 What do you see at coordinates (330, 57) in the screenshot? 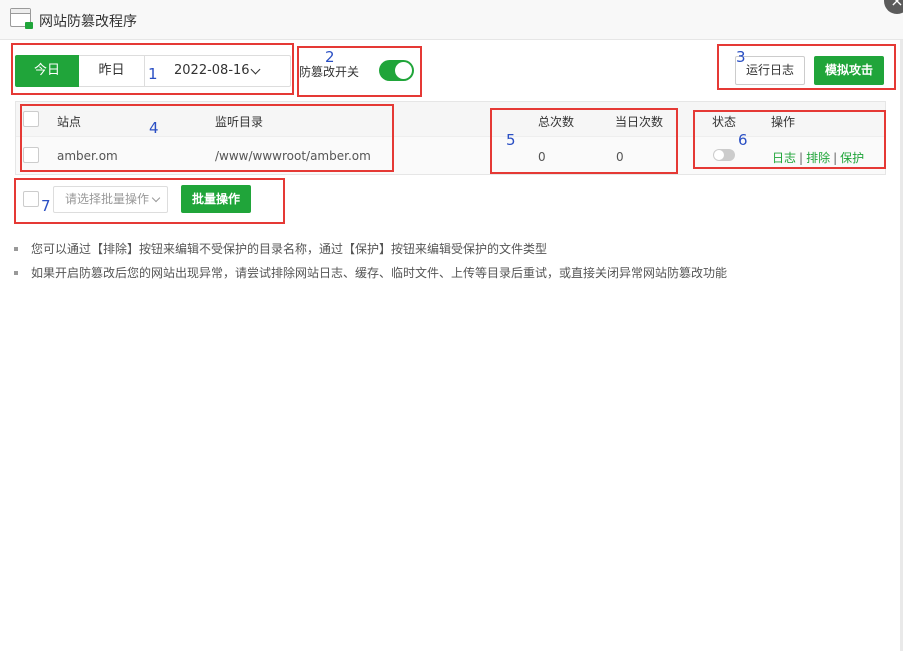
I see `annotation-number-2: 2` at bounding box center [330, 57].